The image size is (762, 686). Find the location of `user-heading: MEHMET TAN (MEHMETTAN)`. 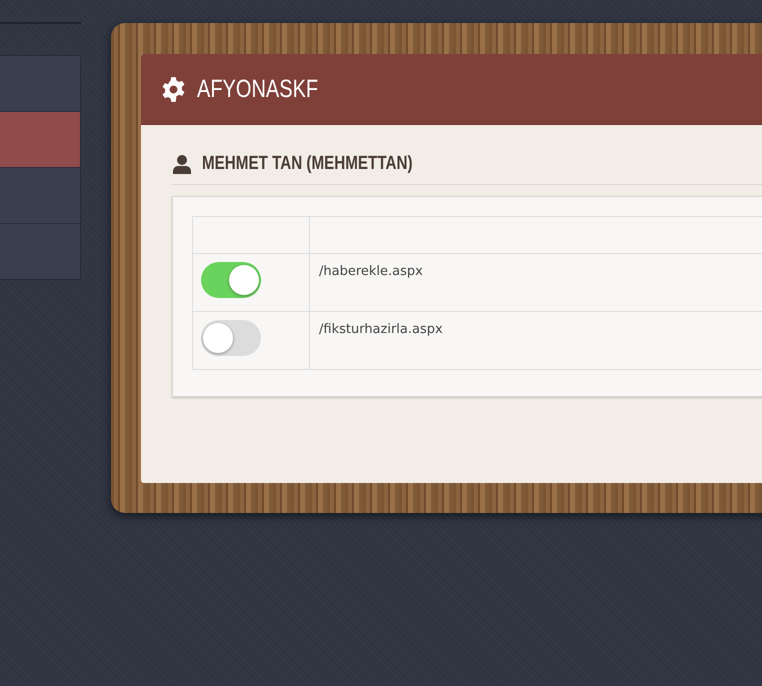

user-heading: MEHMET TAN (MEHMETTAN) is located at coordinates (307, 164).